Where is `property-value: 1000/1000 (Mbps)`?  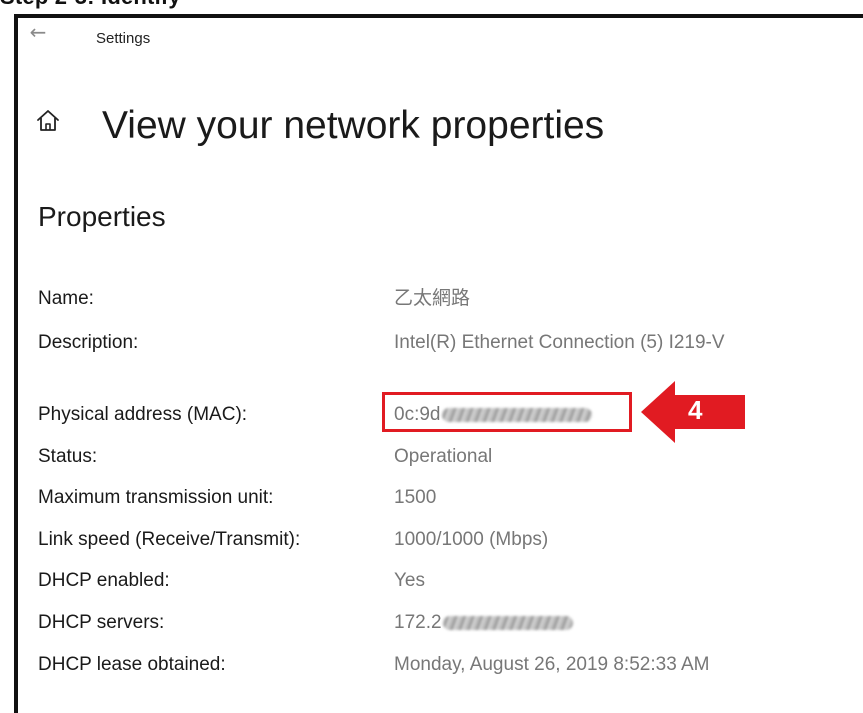 property-value: 1000/1000 (Mbps) is located at coordinates (471, 539).